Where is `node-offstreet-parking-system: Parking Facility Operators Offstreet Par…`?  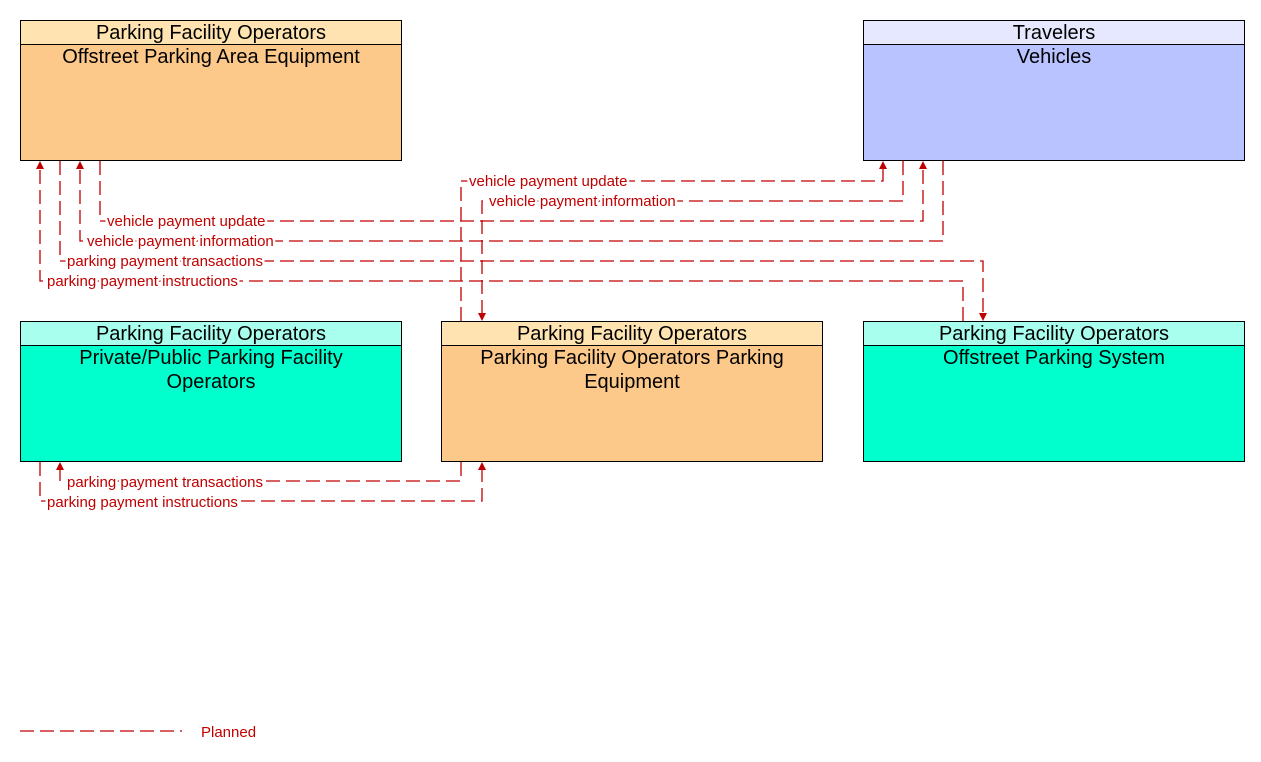
node-offstreet-parking-system: Parking Facility Operators Offstreet Par… is located at coordinates (1054, 391).